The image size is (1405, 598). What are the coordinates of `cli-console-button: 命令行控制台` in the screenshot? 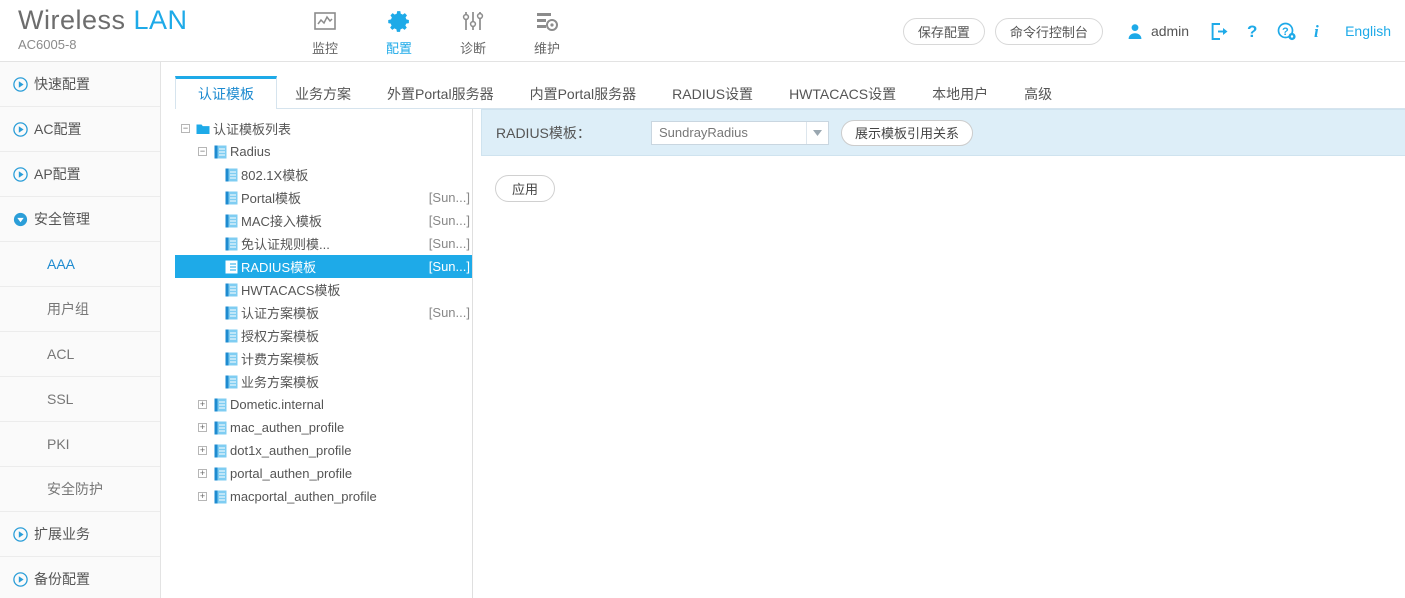 It's located at (1048, 31).